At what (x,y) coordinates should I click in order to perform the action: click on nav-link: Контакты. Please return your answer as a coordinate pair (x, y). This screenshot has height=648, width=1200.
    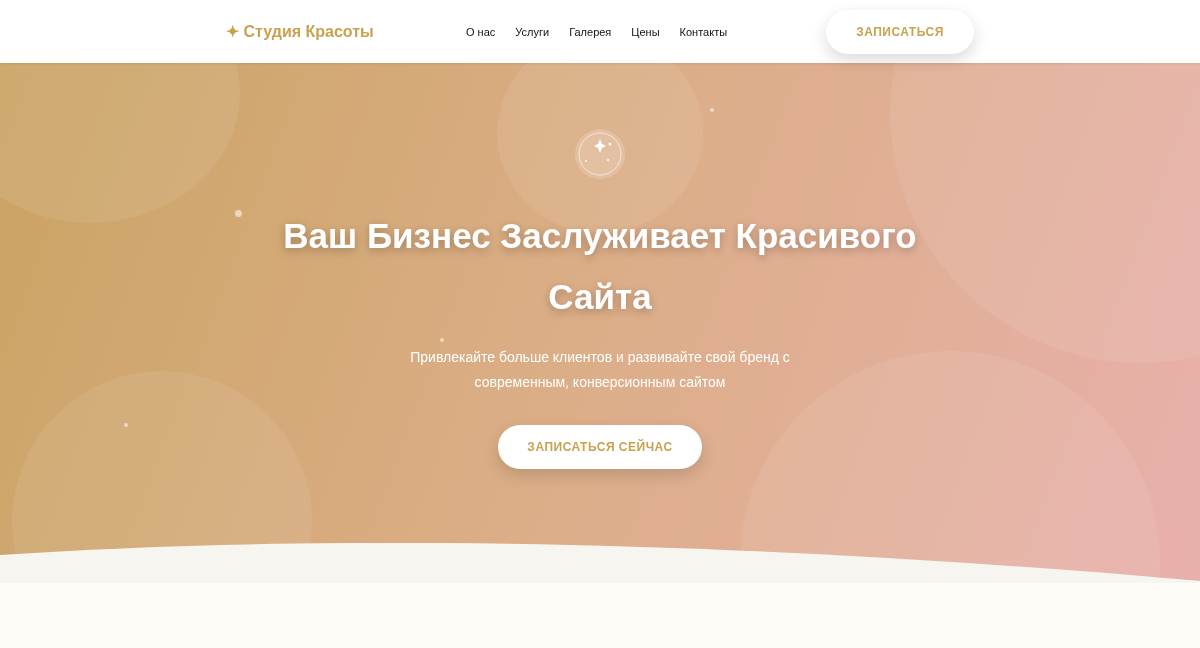
    Looking at the image, I should click on (703, 31).